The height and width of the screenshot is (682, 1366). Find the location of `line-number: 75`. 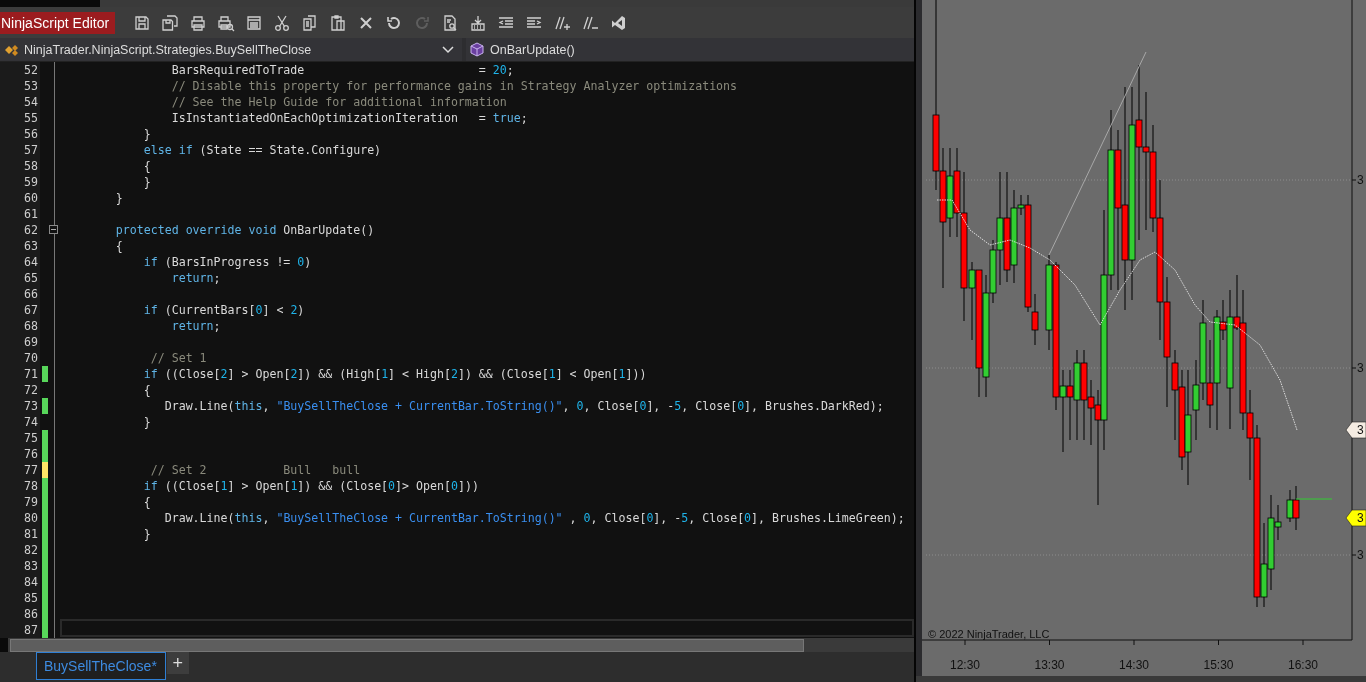

line-number: 75 is located at coordinates (20, 438).